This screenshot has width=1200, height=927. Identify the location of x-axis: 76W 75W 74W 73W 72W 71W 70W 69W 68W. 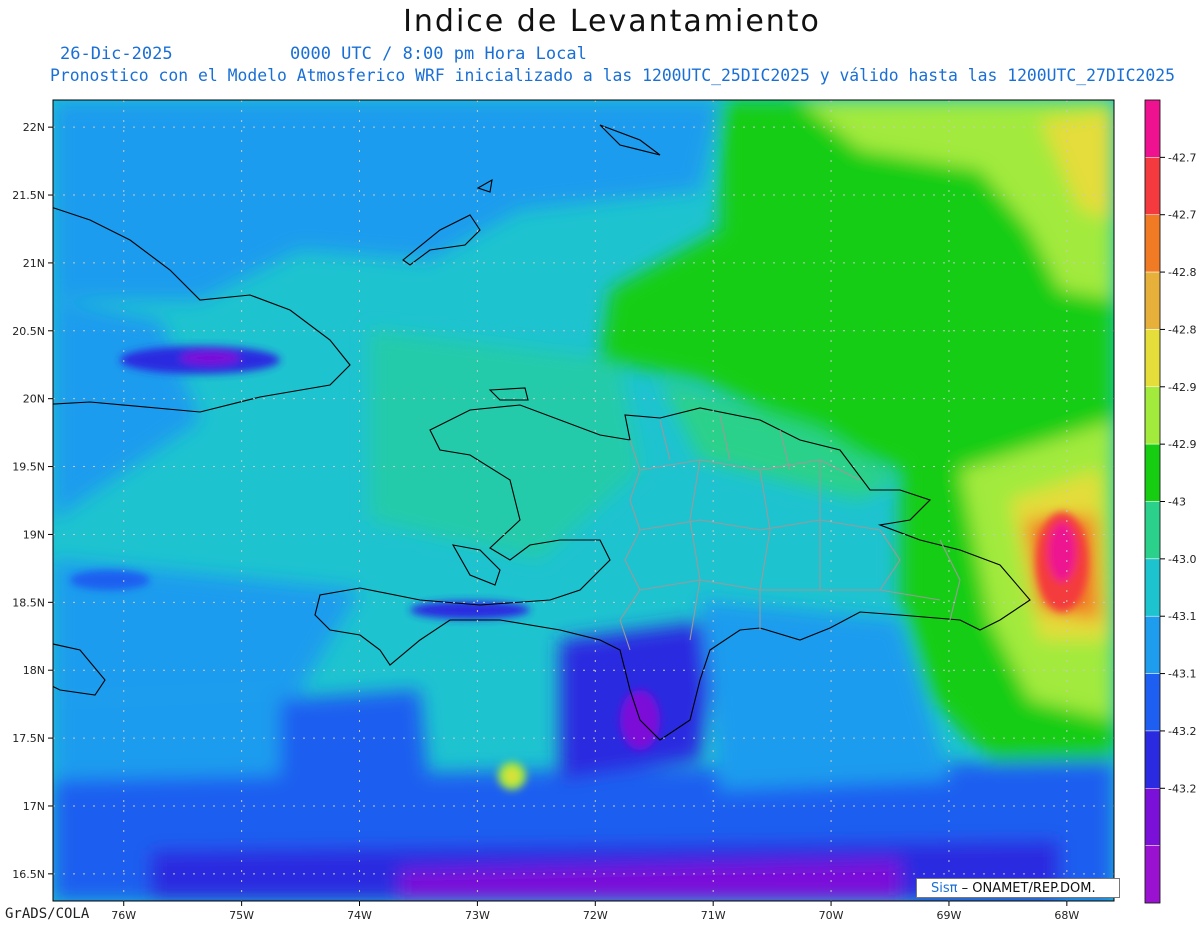
(595, 911).